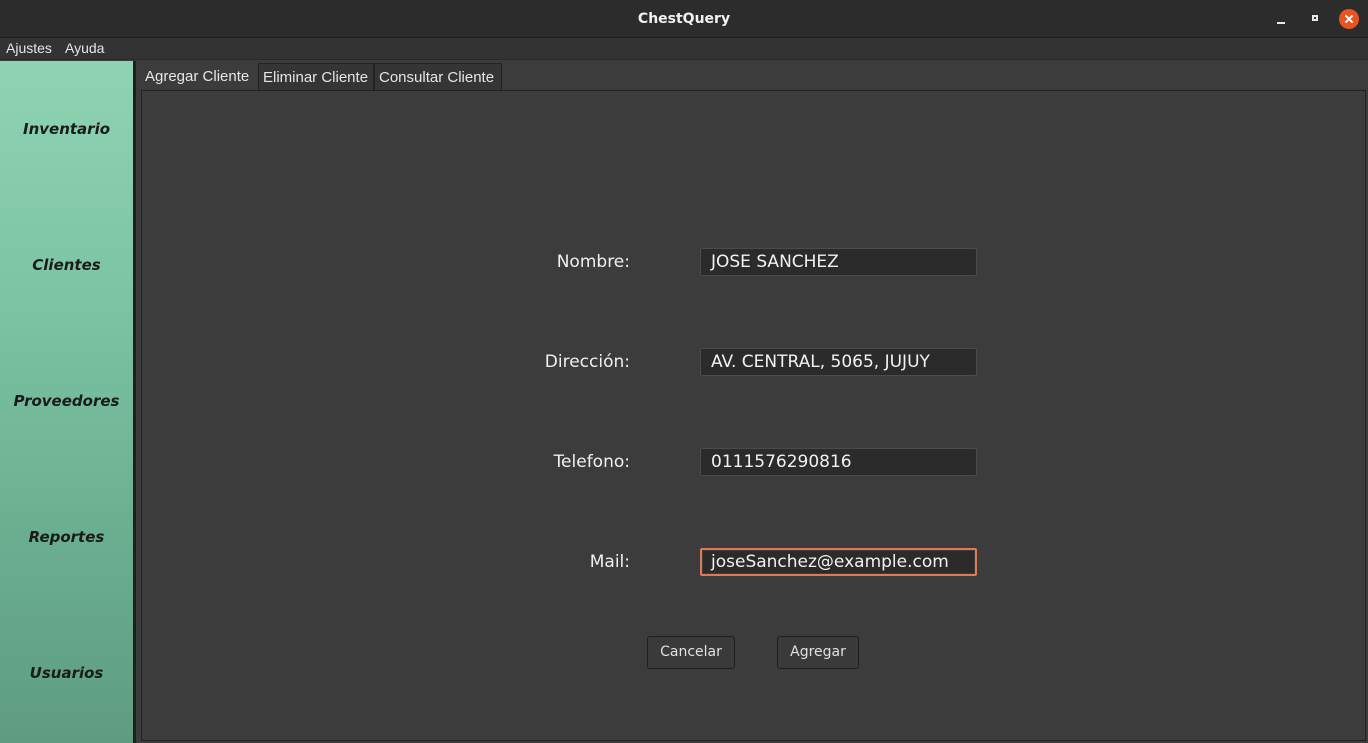 The image size is (1368, 743). I want to click on sidebar-item-inventario: Inventario, so click(66, 129).